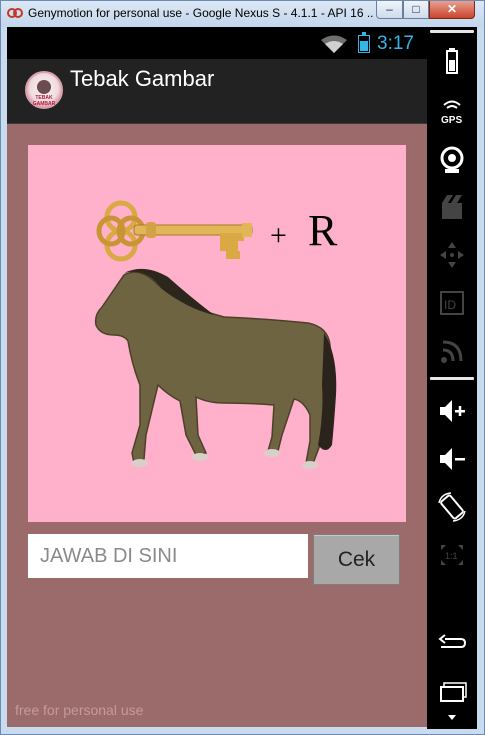 This screenshot has width=485, height=735. I want to click on battery-icon, so click(452, 63).